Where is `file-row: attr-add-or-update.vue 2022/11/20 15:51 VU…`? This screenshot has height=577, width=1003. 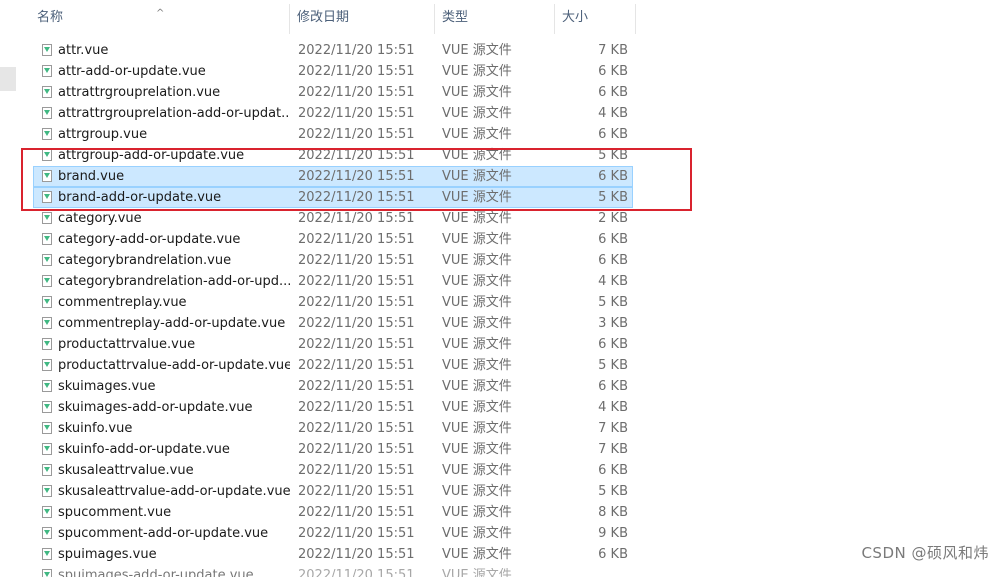 file-row: attr-add-or-update.vue 2022/11/20 15:51 VU… is located at coordinates (333, 71).